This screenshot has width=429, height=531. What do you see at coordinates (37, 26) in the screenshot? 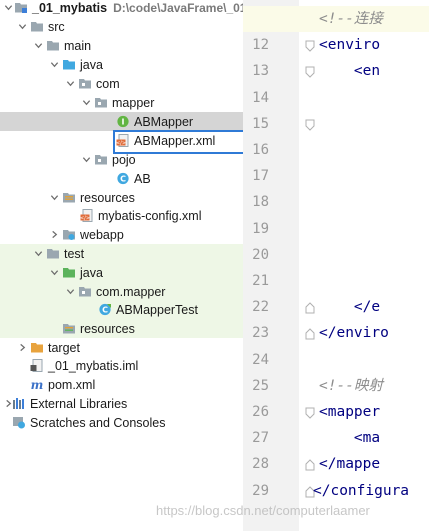
I see `folder-icon` at bounding box center [37, 26].